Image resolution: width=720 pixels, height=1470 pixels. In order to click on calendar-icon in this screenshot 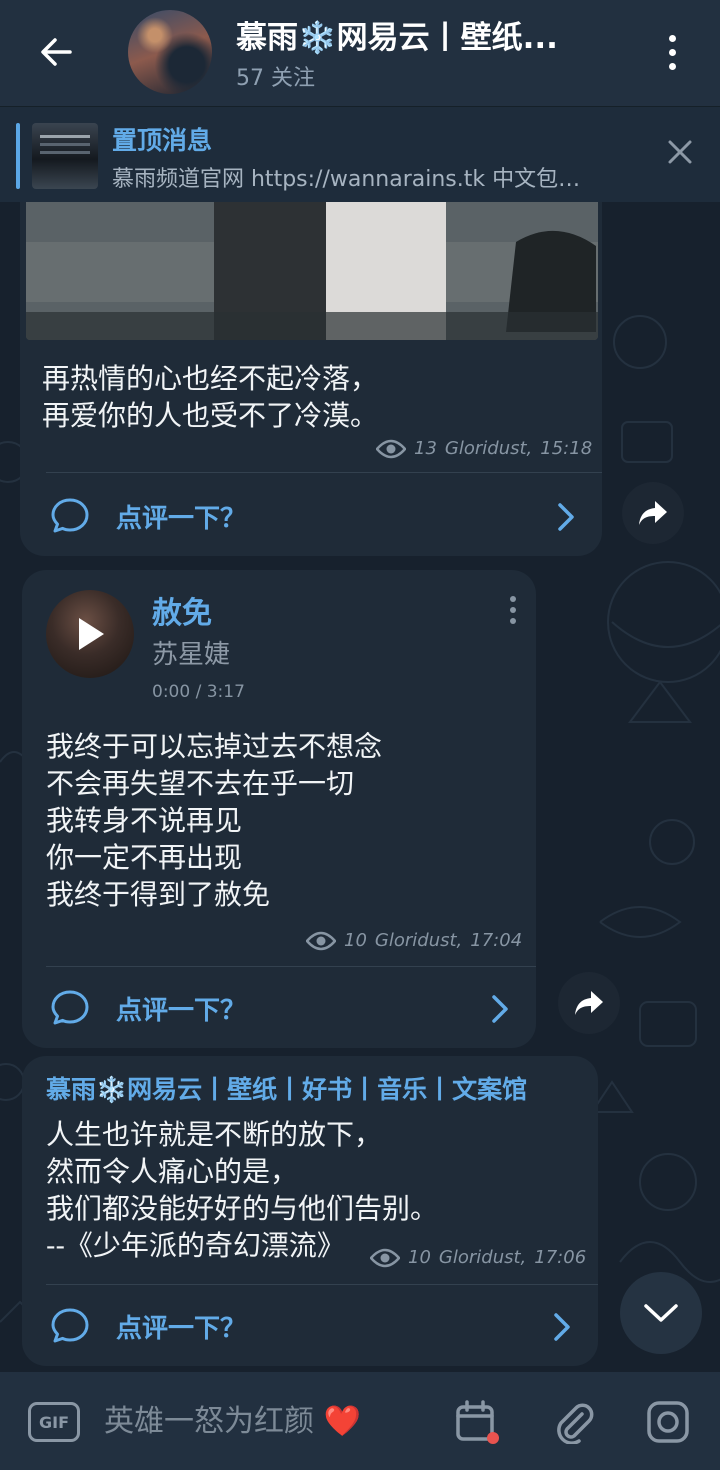, I will do `click(477, 1422)`.